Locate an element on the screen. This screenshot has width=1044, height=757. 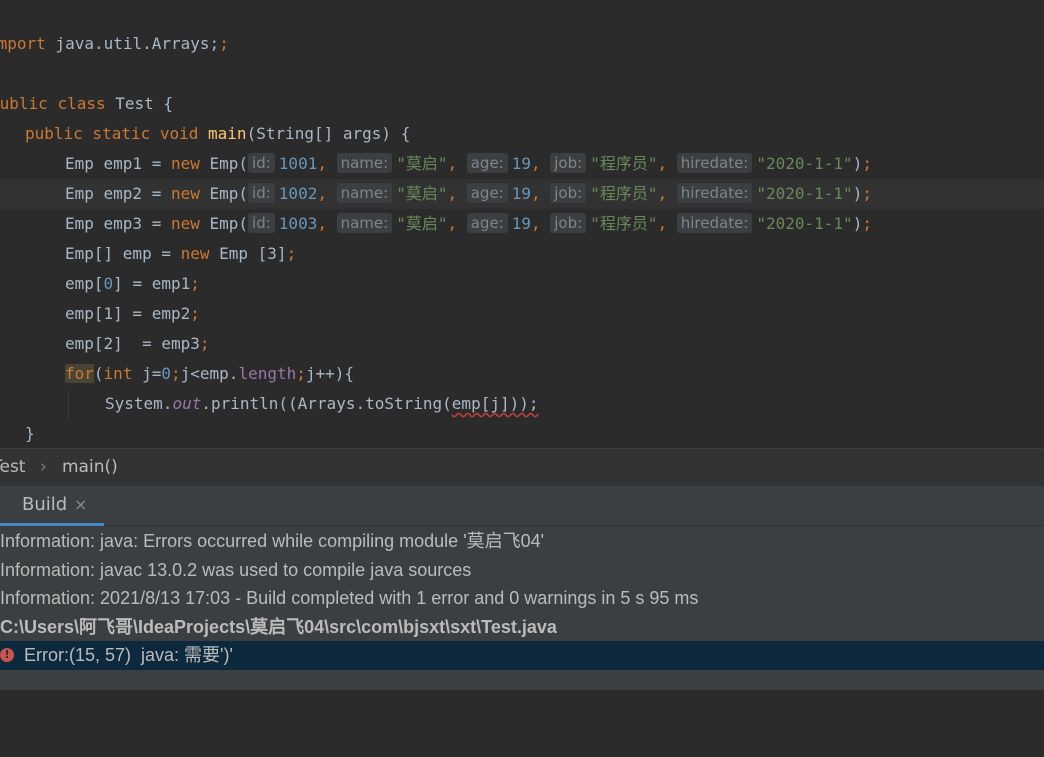
code-line: Emp[] emp = new Emp [3]; is located at coordinates (522, 254).